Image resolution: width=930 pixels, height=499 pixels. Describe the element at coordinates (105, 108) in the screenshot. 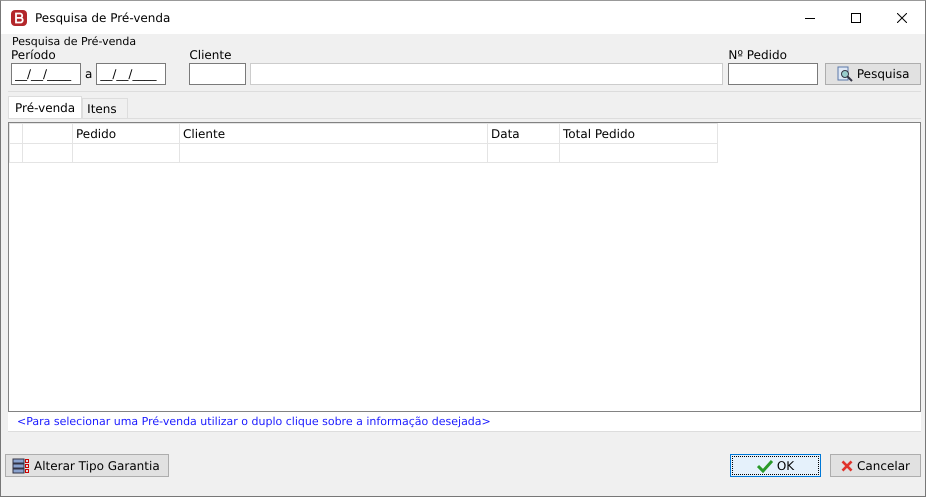

I see `tab: Itens` at that location.